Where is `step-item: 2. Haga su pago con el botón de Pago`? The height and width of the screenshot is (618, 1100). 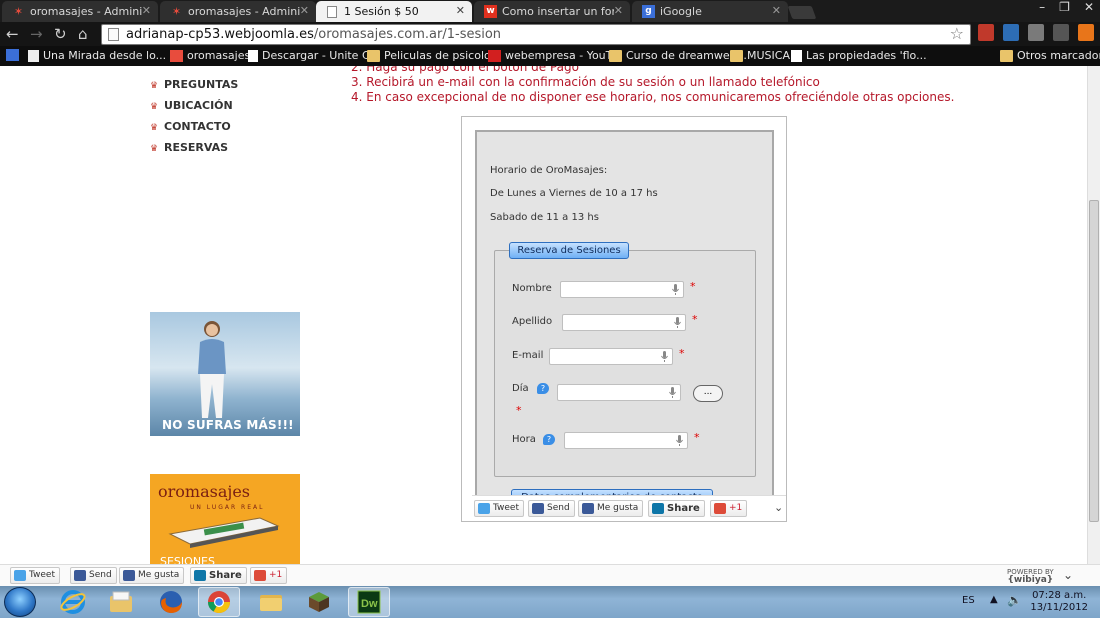
step-item: 2. Haga su pago con el botón de Pago is located at coordinates (465, 70).